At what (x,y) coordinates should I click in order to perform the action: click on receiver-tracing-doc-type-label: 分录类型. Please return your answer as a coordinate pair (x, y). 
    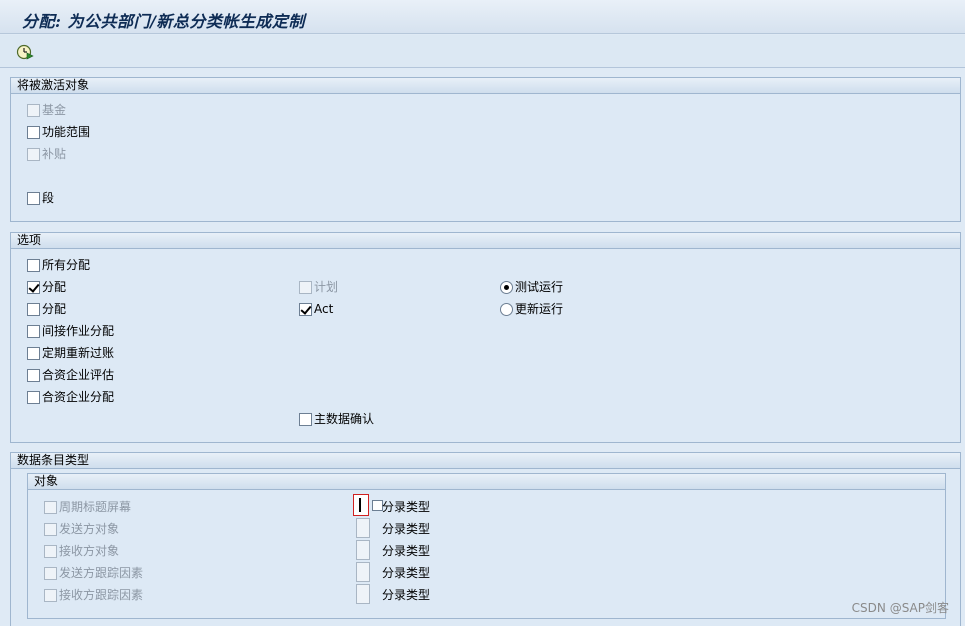
    Looking at the image, I should click on (406, 595).